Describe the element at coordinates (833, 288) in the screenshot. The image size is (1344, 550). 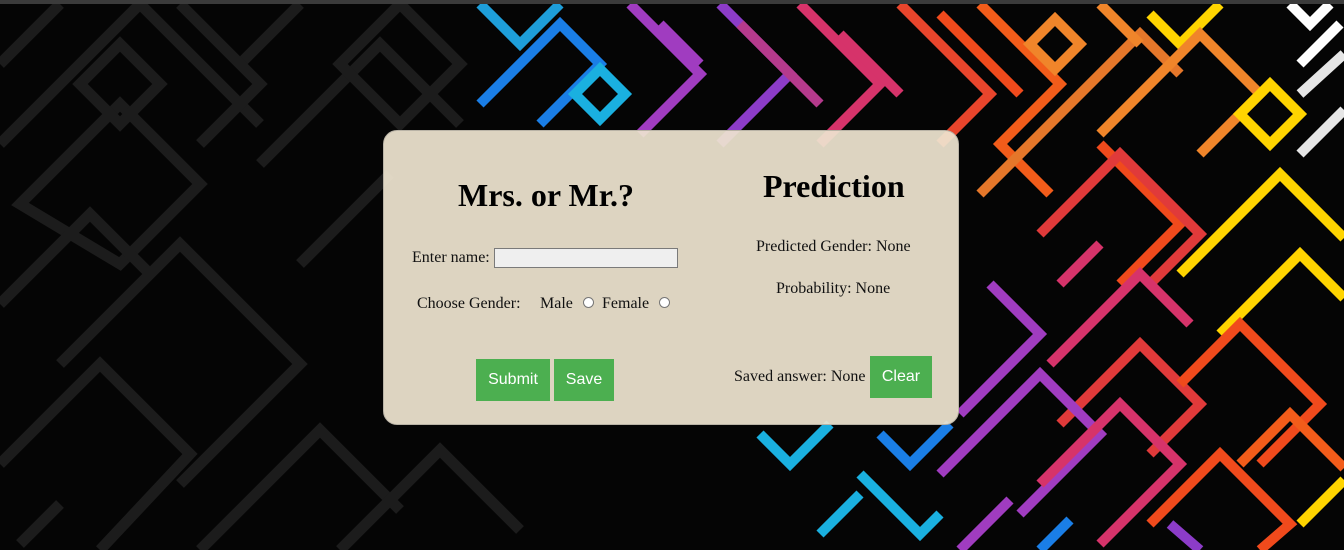
I see `probability-text: Probability: None` at that location.